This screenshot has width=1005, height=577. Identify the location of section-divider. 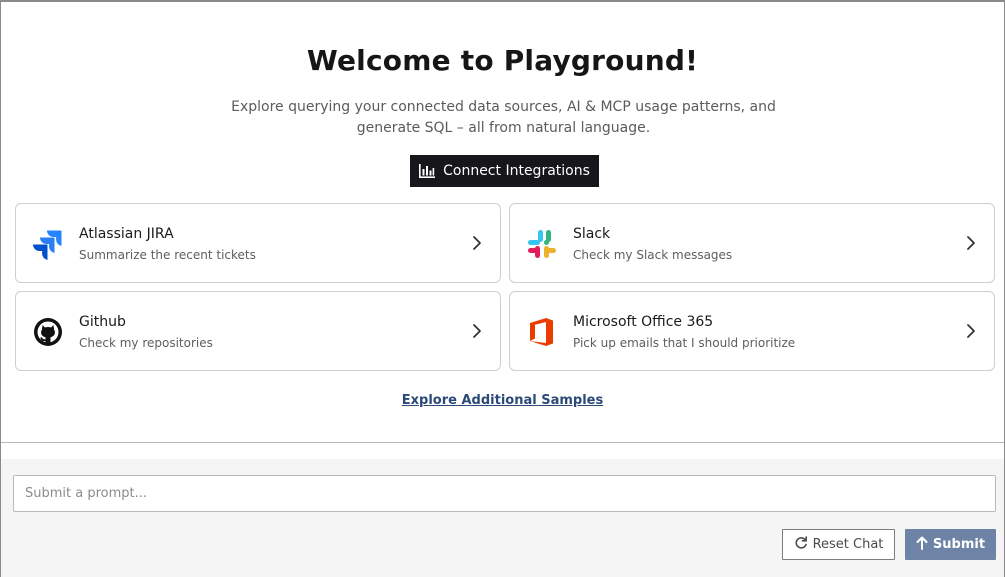
(502, 442).